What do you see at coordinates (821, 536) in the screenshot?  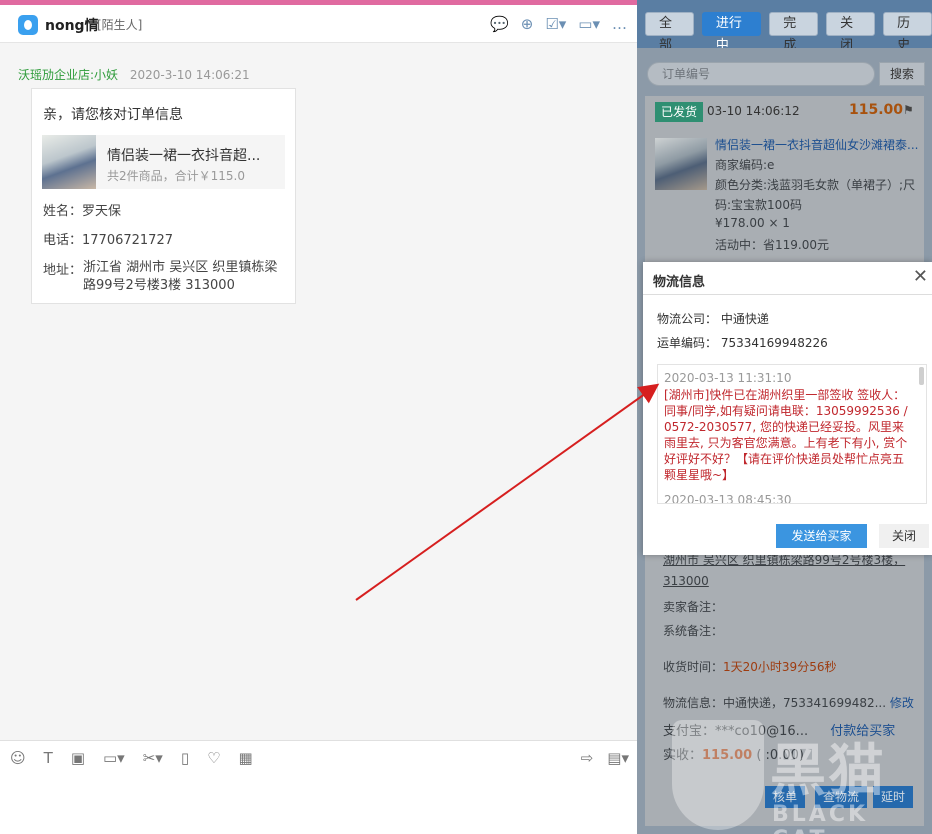 I see `send-to-buyer-button: 发送给买家` at bounding box center [821, 536].